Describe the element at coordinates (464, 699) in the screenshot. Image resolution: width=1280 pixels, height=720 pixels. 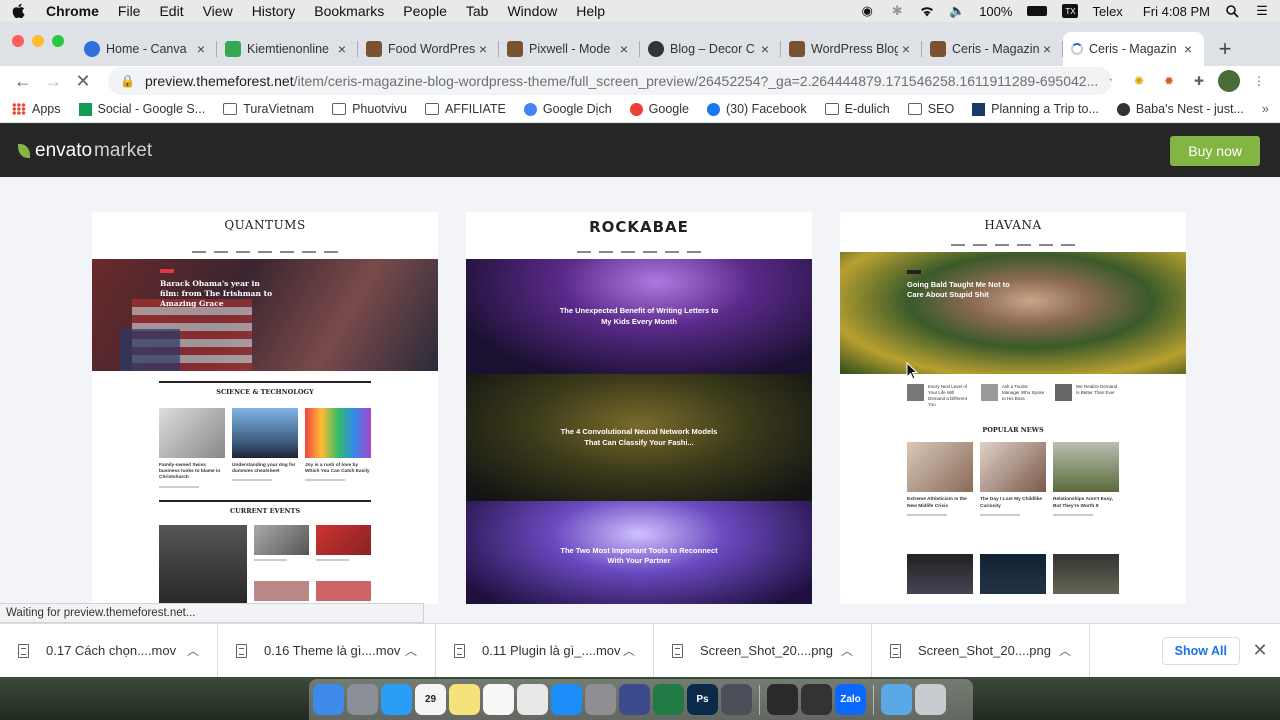
I see `notes-icon` at that location.